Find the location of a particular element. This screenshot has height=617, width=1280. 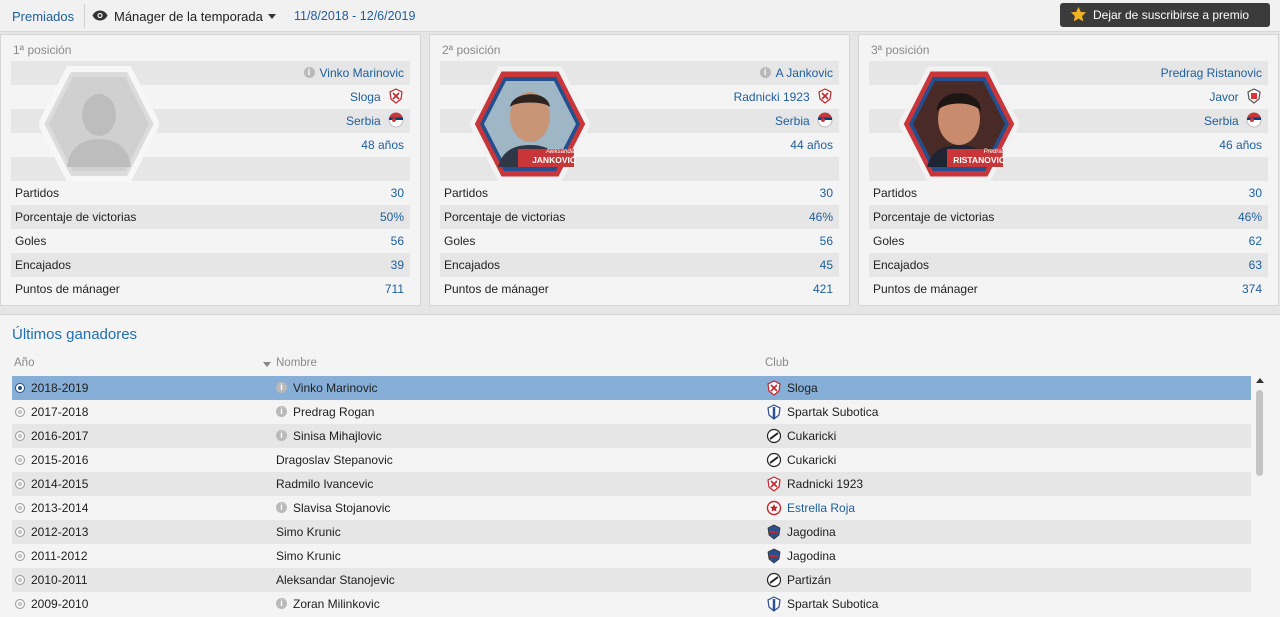

season-dates: 11/8/2018 - 12/6/2019 is located at coordinates (355, 16).